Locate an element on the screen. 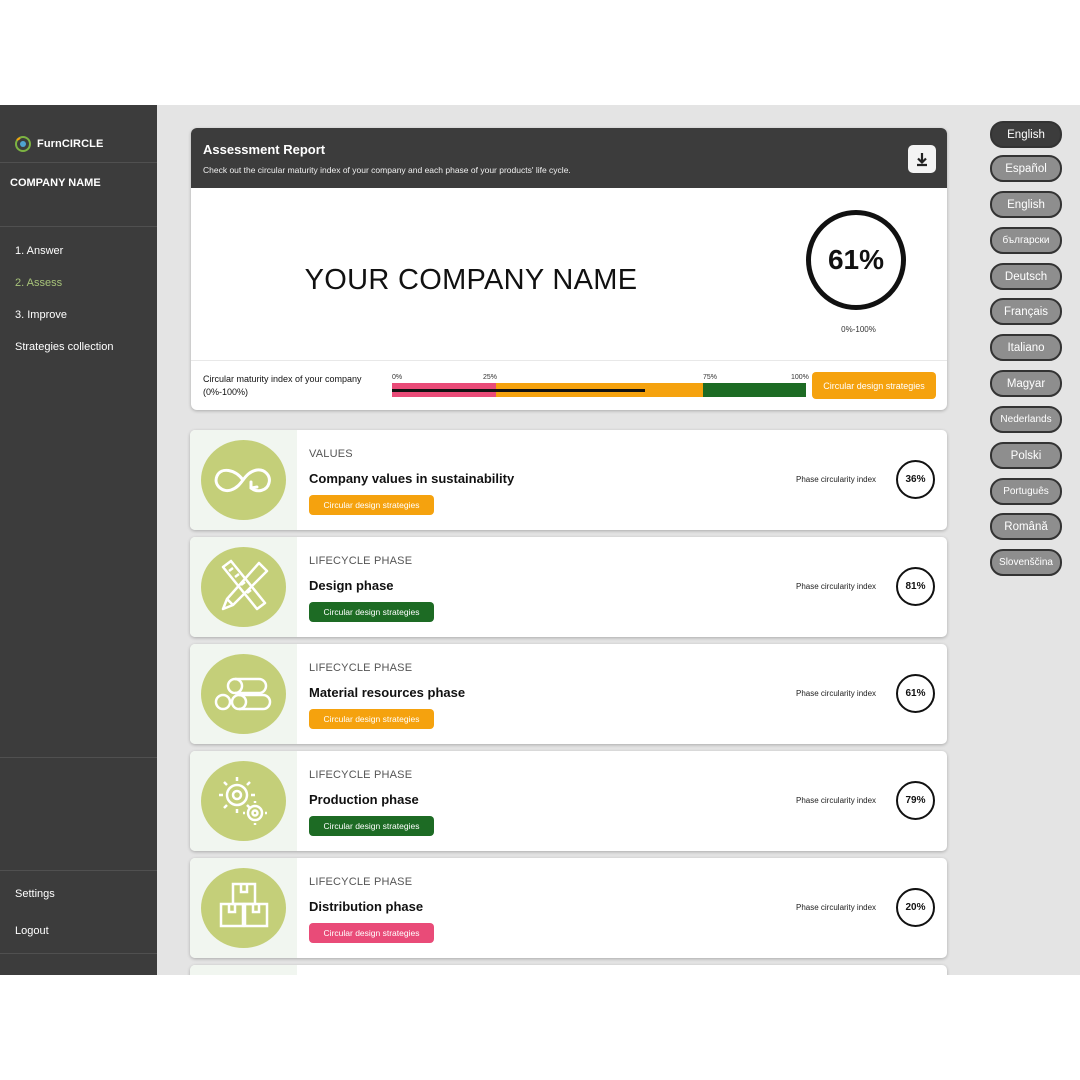 The image size is (1080, 1080). phase-index-circle: 36% is located at coordinates (915, 479).